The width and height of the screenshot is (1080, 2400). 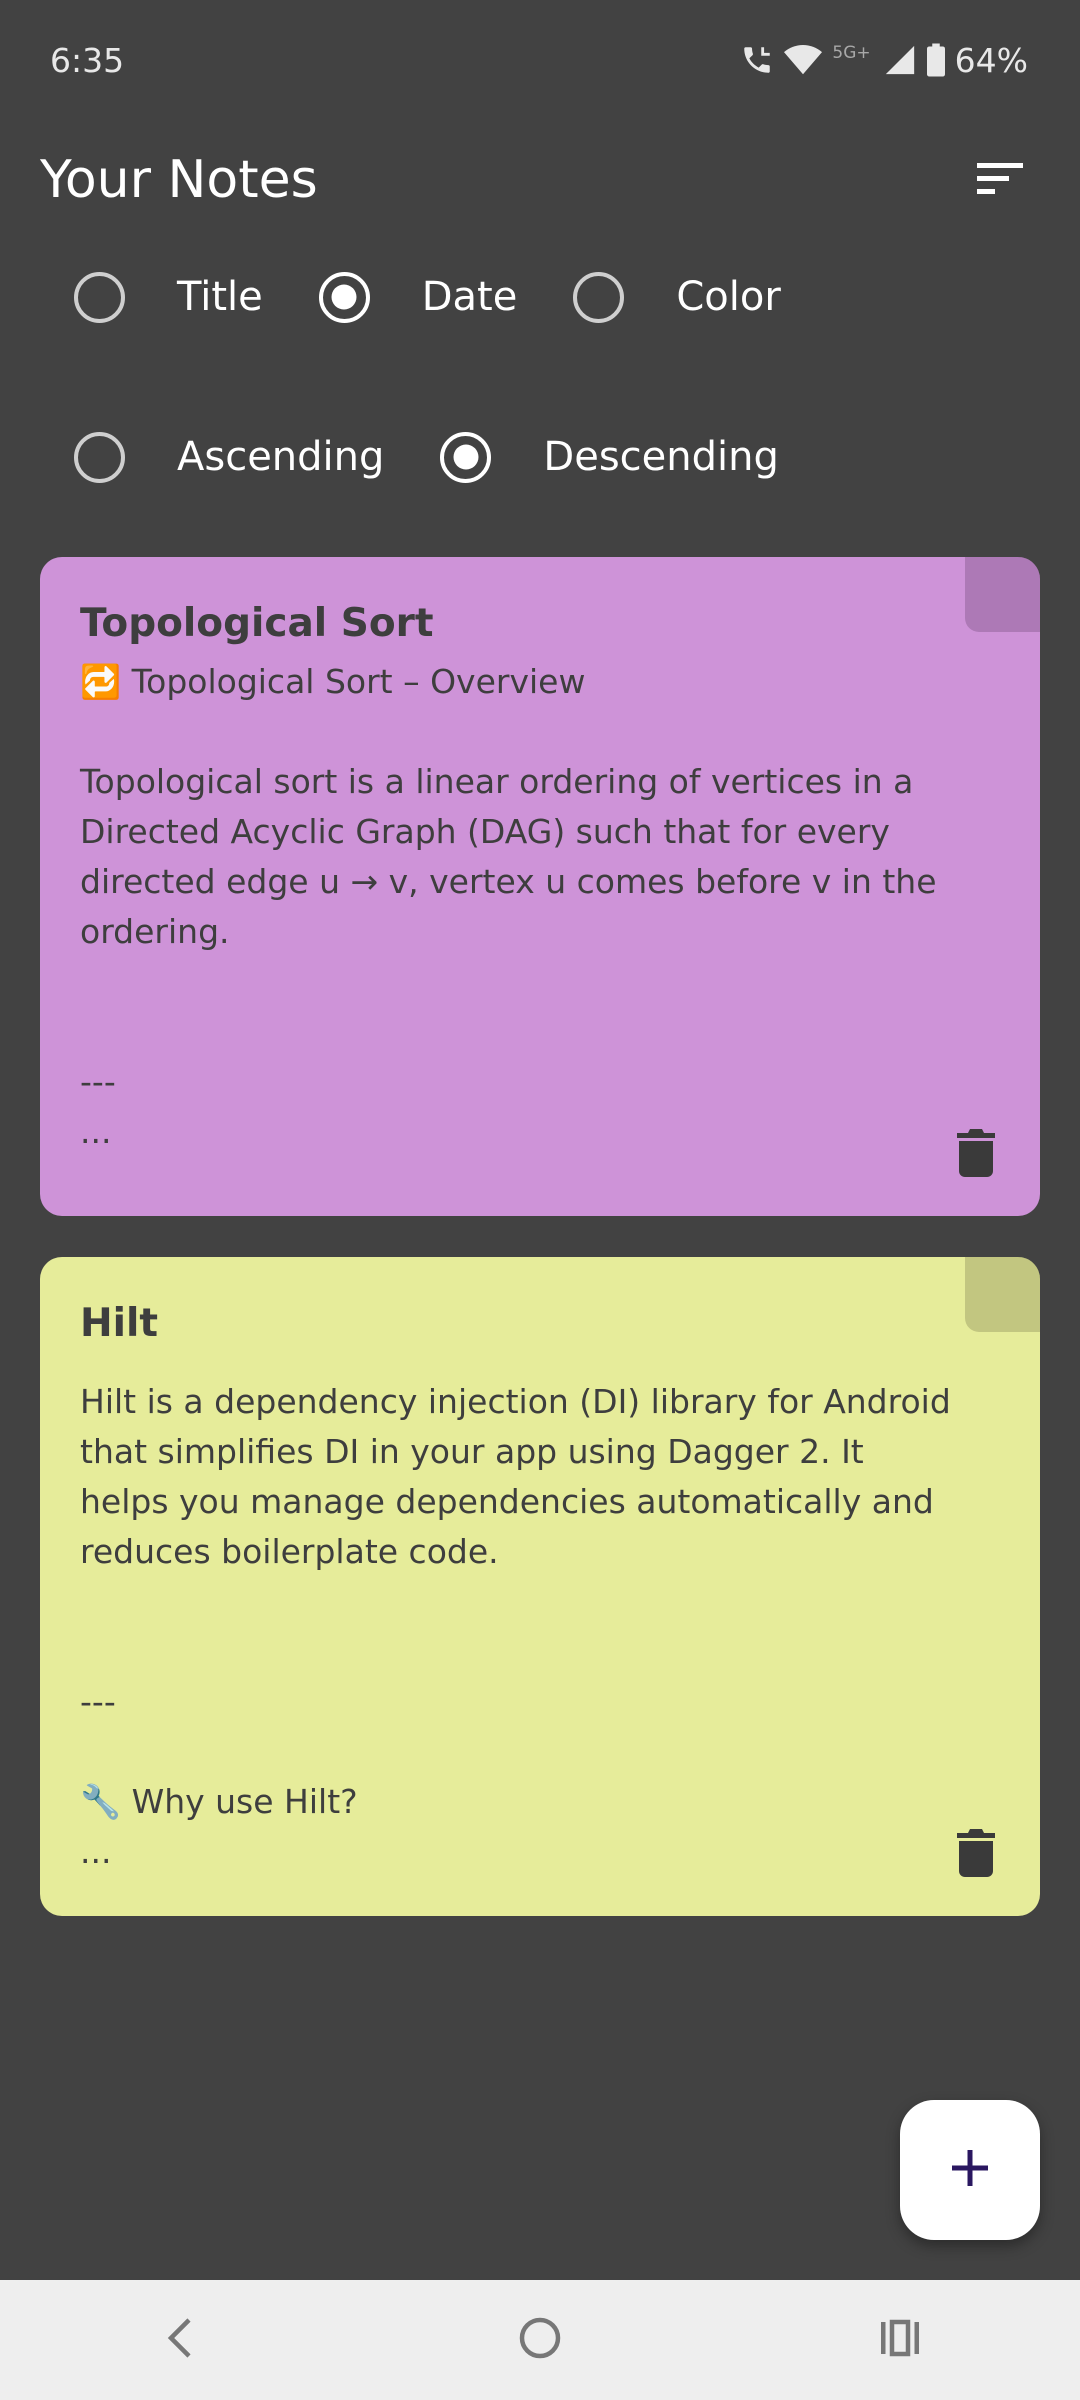 I want to click on status-icons: 5G+ 64%, so click(x=884, y=60).